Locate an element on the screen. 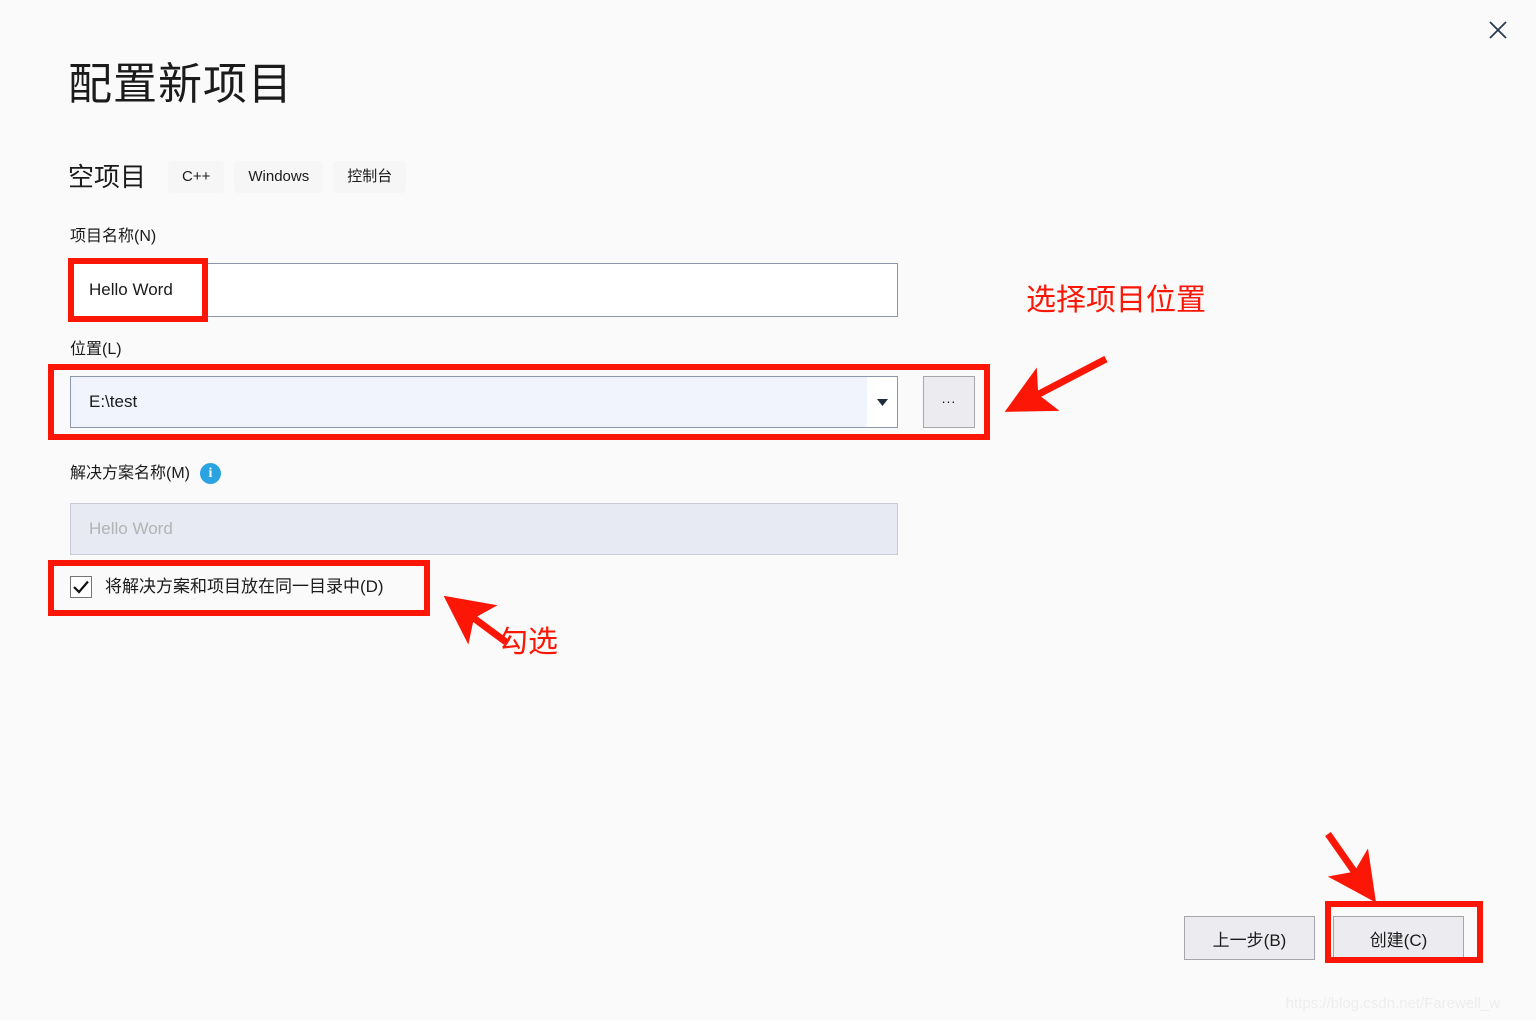  tag-language: C++ is located at coordinates (196, 177).